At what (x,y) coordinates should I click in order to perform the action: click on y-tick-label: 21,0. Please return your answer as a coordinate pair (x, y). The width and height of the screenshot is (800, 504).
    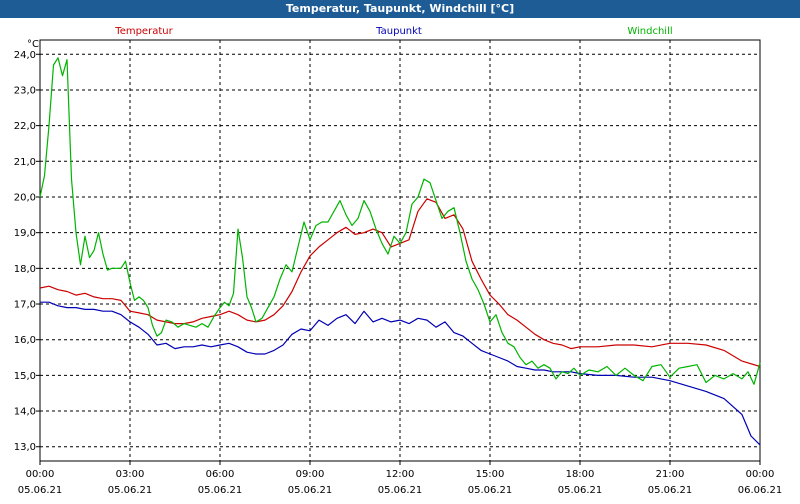
    Looking at the image, I should click on (25, 162).